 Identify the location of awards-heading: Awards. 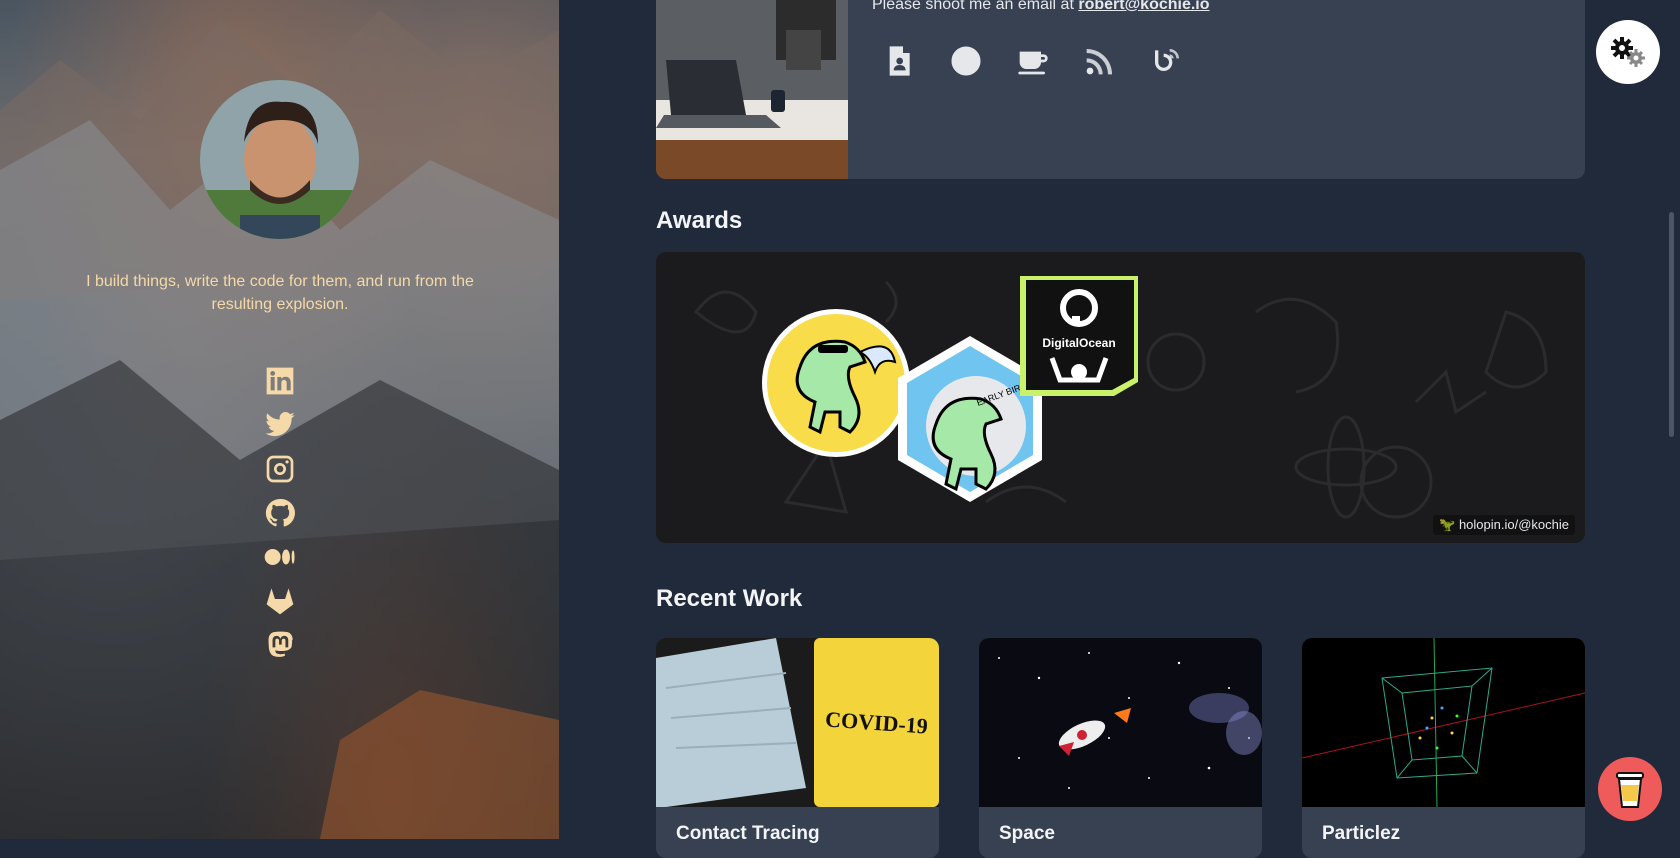
(699, 220).